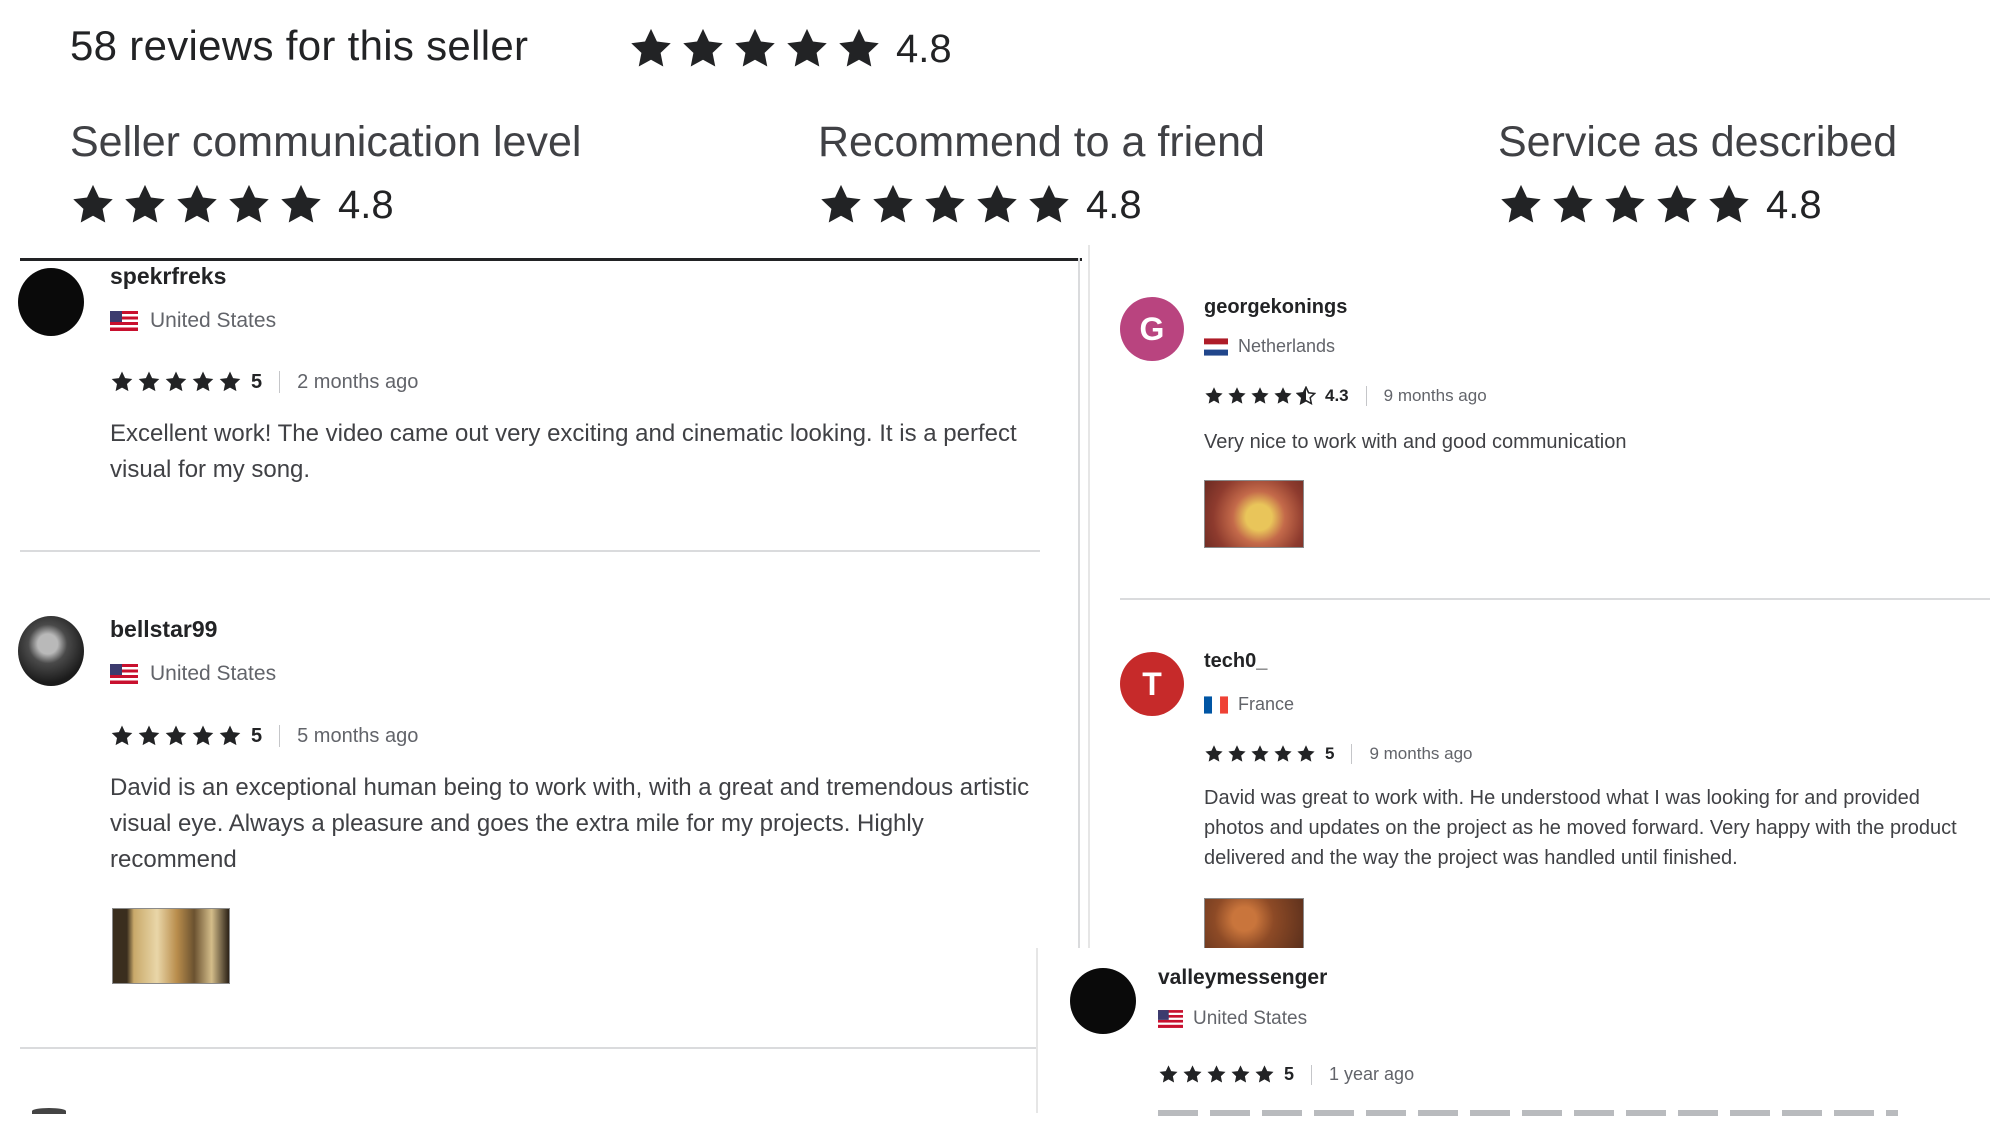  I want to click on reviewer-country: Netherlands, so click(1269, 346).